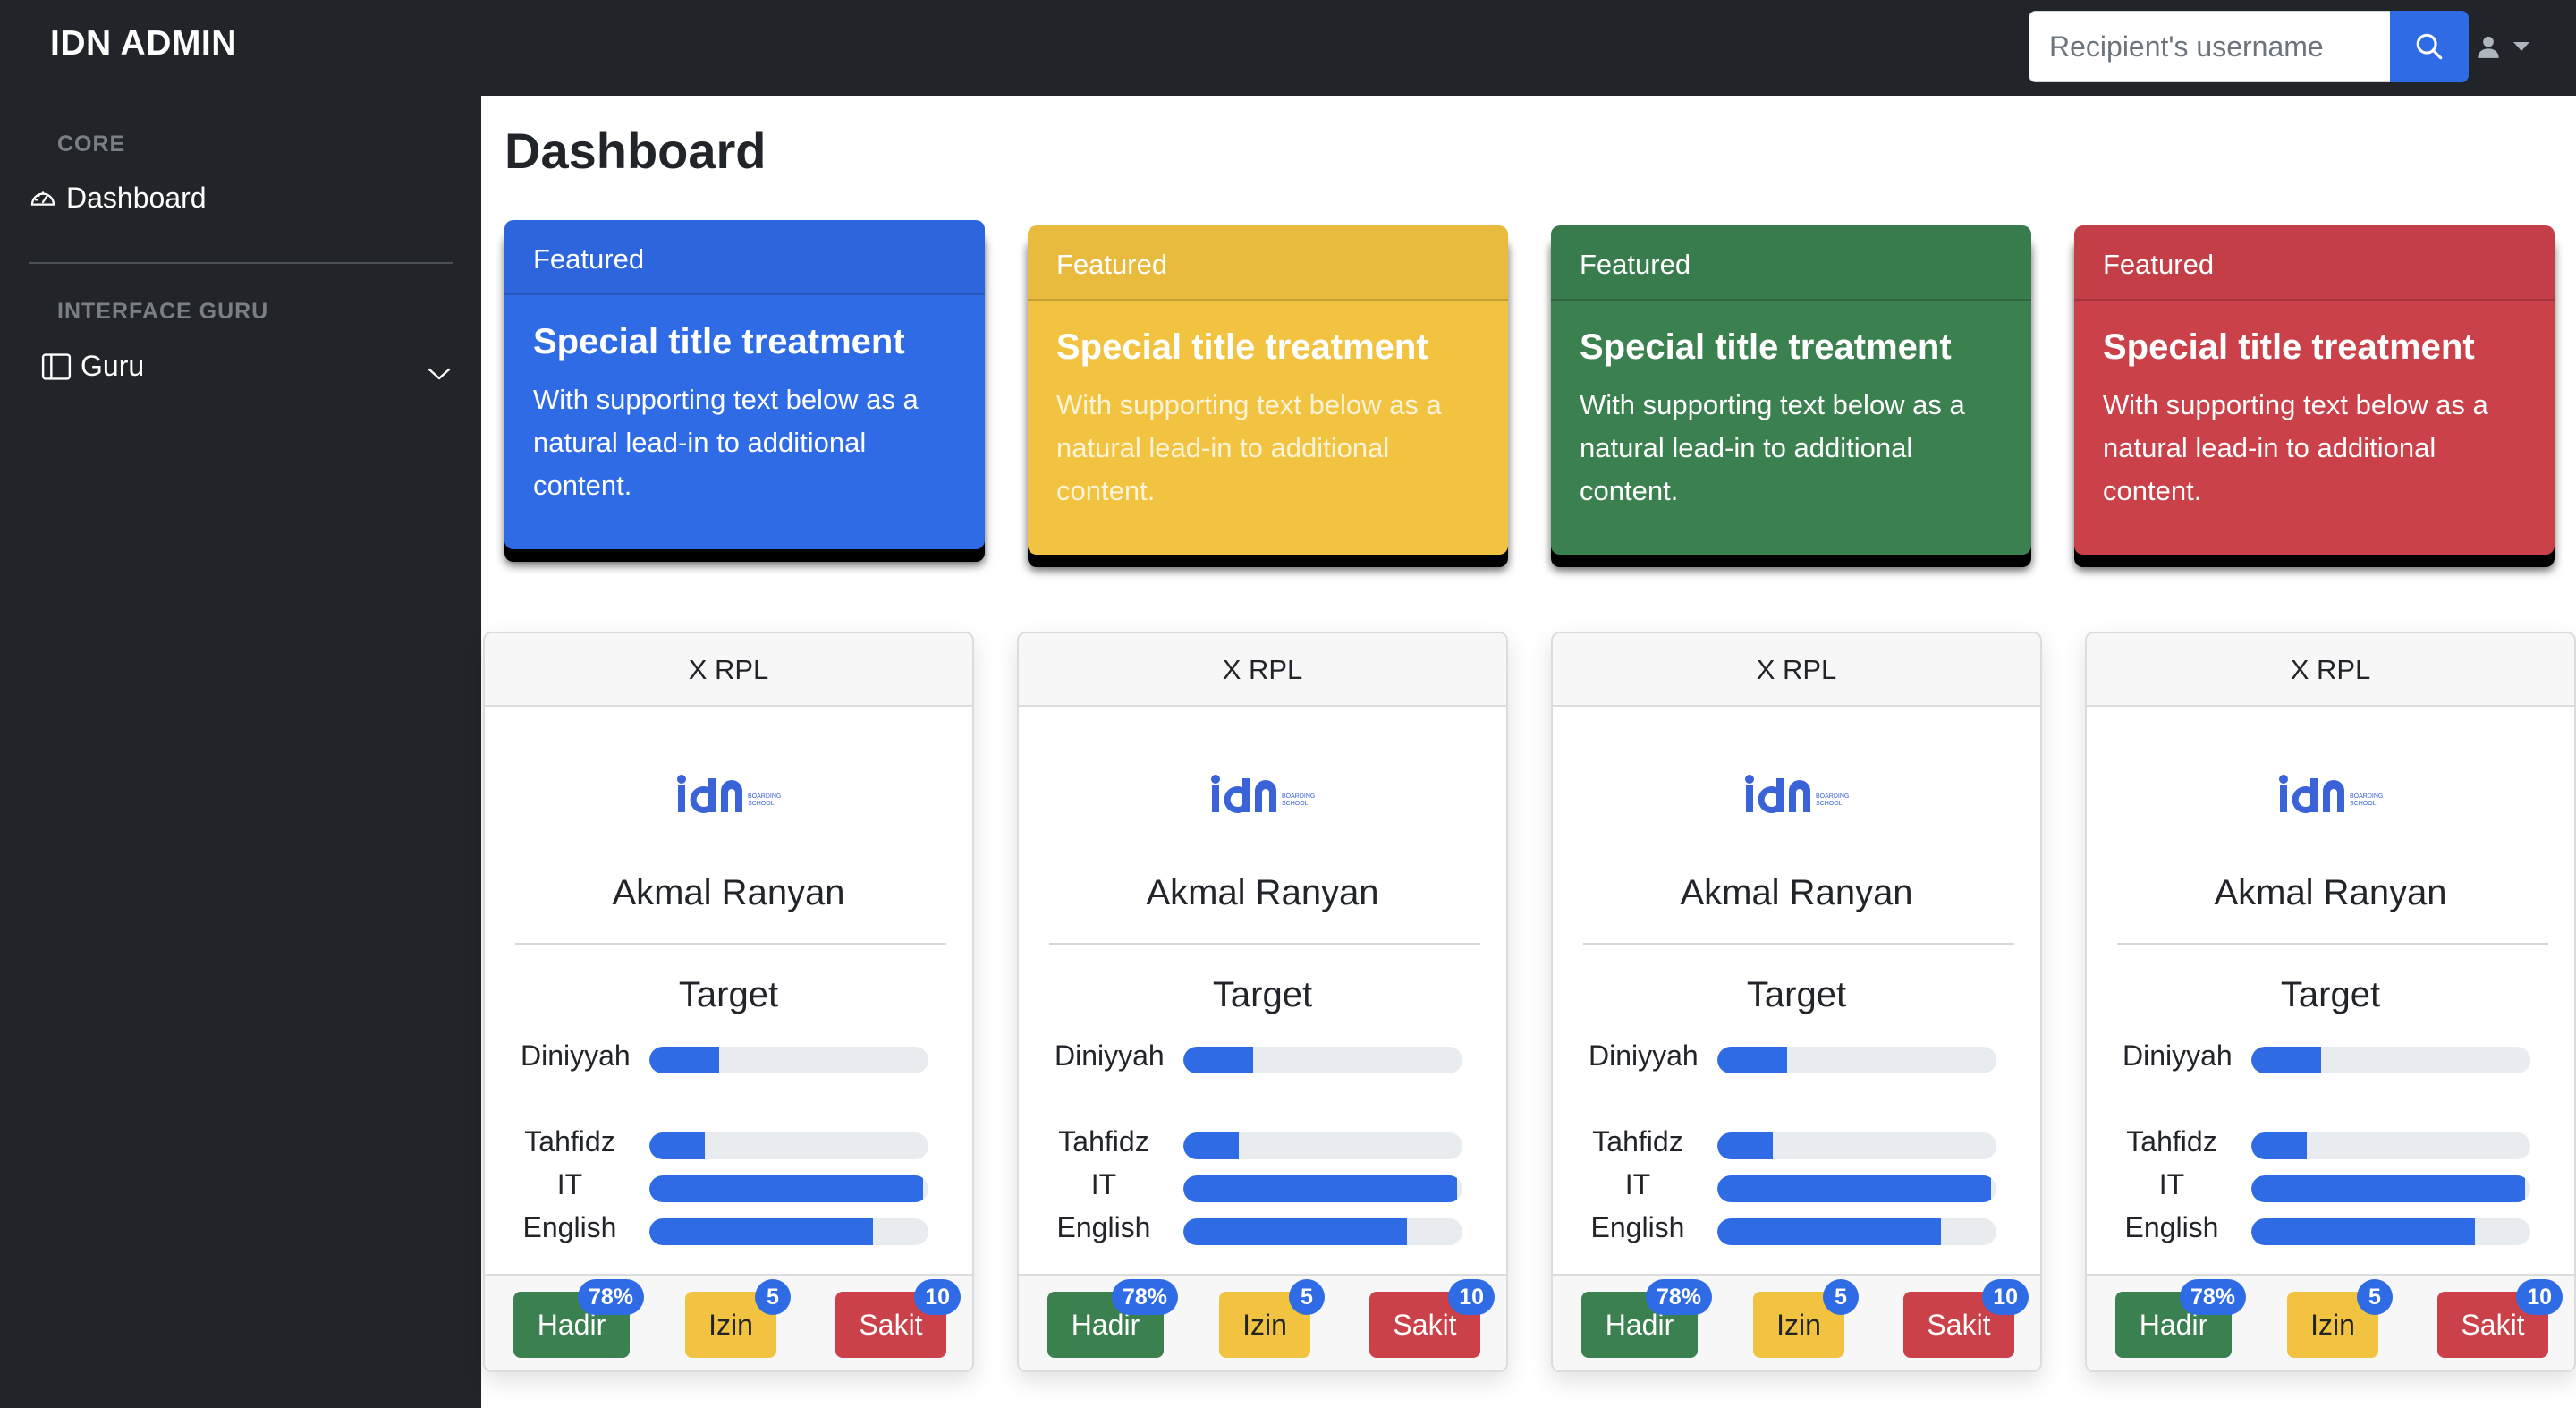 The image size is (2576, 1408). Describe the element at coordinates (118, 198) in the screenshot. I see `sidebar-item-dashboard: Dashboard` at that location.